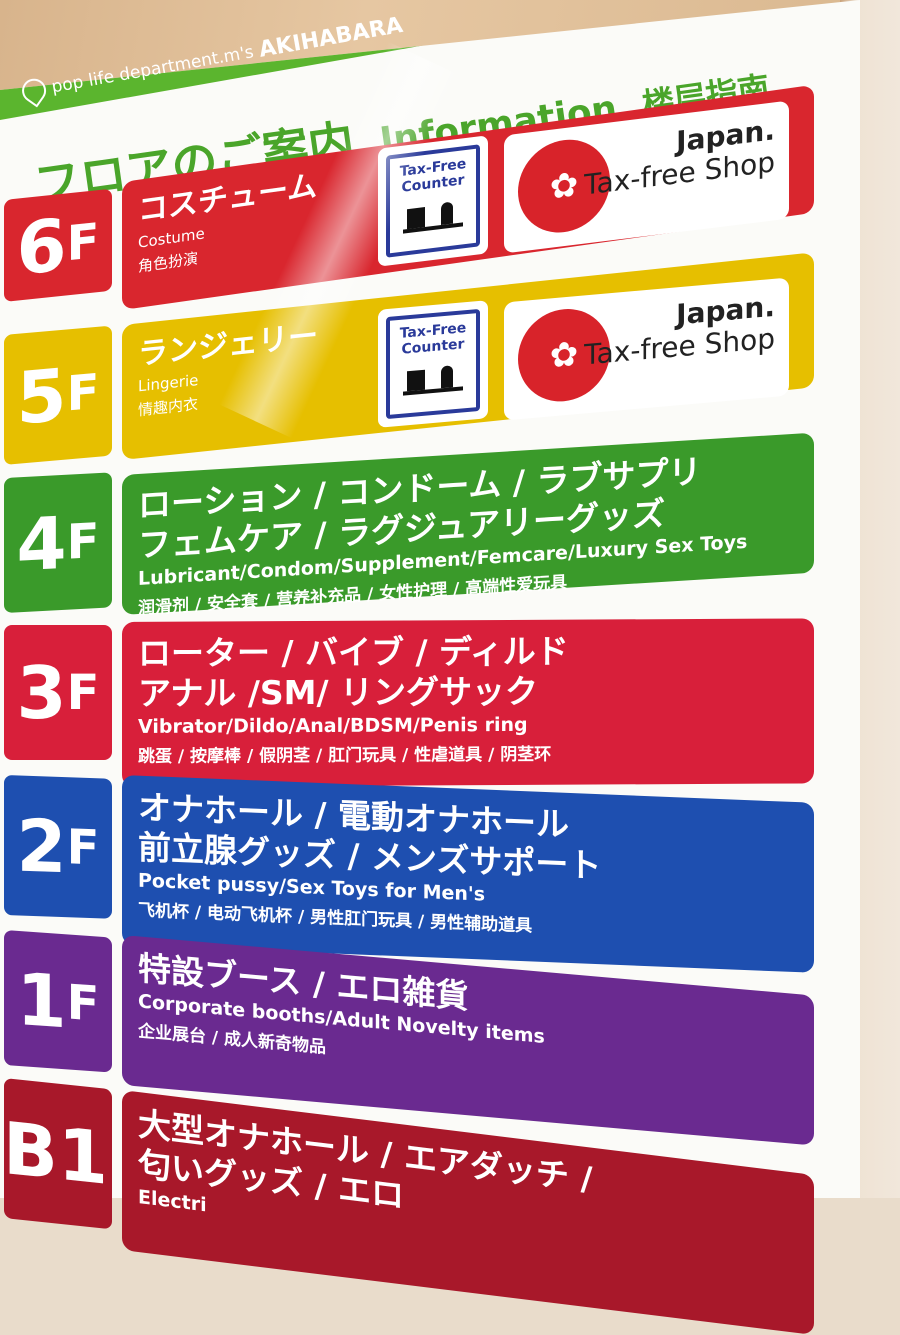  I want to click on floor-badge-2f: 2F, so click(58, 847).